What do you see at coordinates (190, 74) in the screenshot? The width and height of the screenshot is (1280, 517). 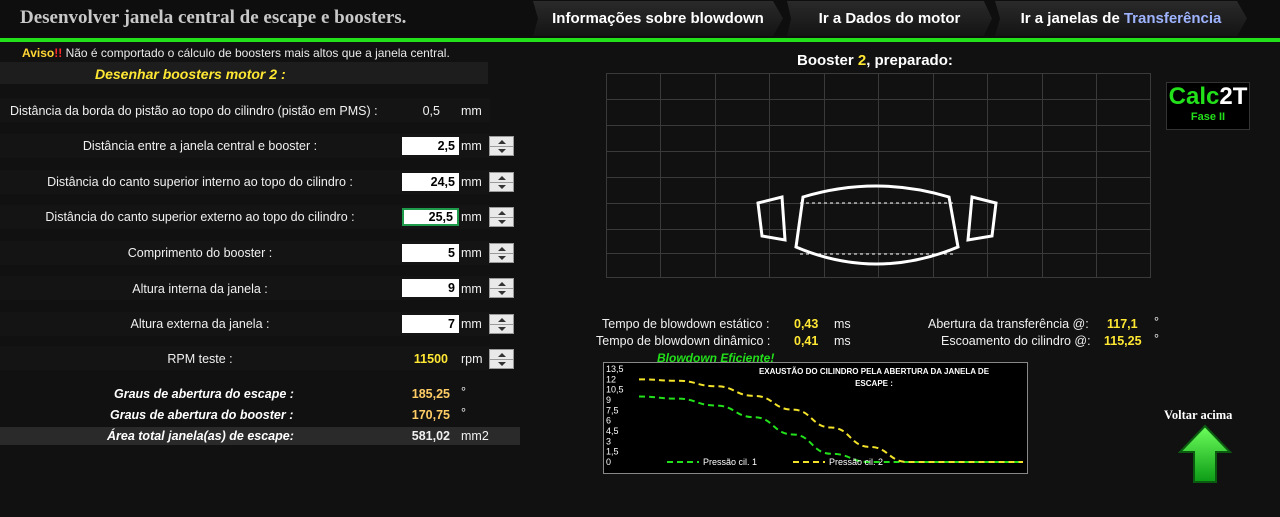 I see `section-title: Desenhar boosters motor 2 :` at bounding box center [190, 74].